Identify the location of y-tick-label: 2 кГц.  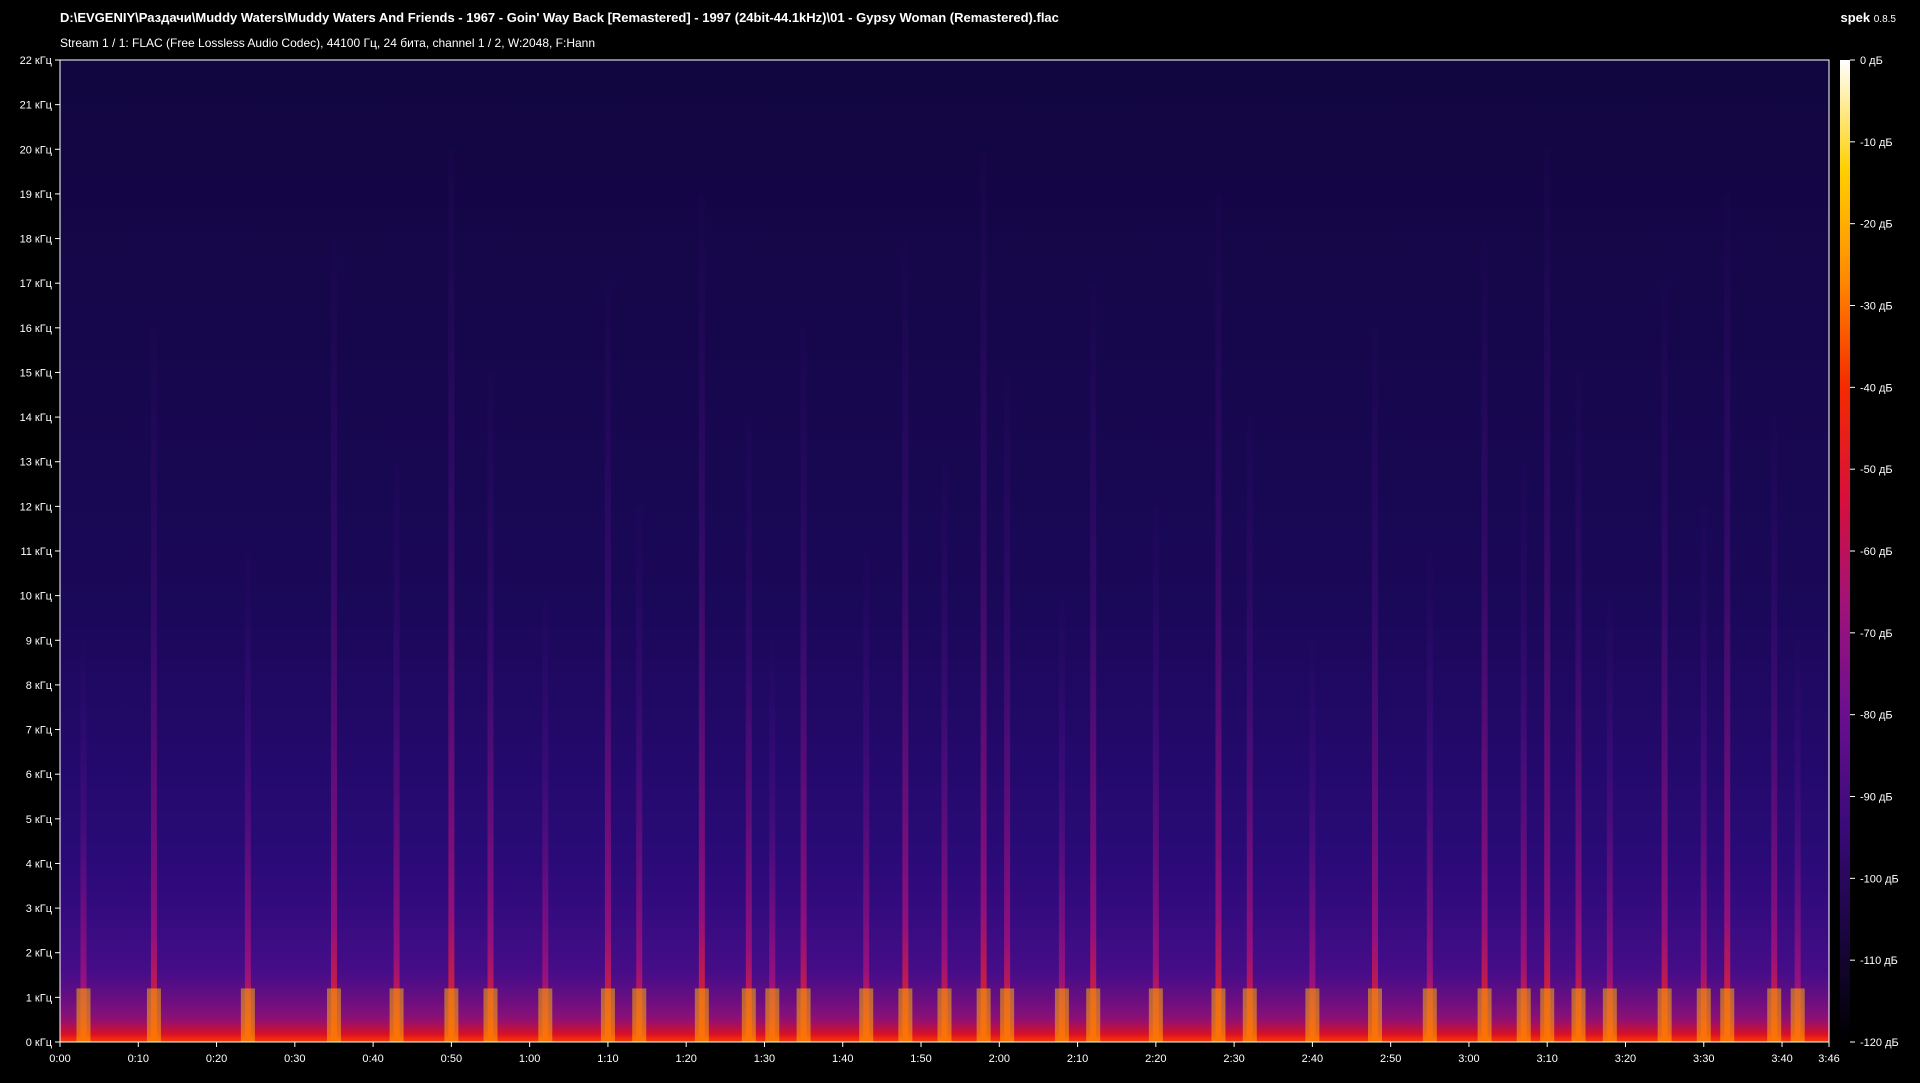
(39, 954).